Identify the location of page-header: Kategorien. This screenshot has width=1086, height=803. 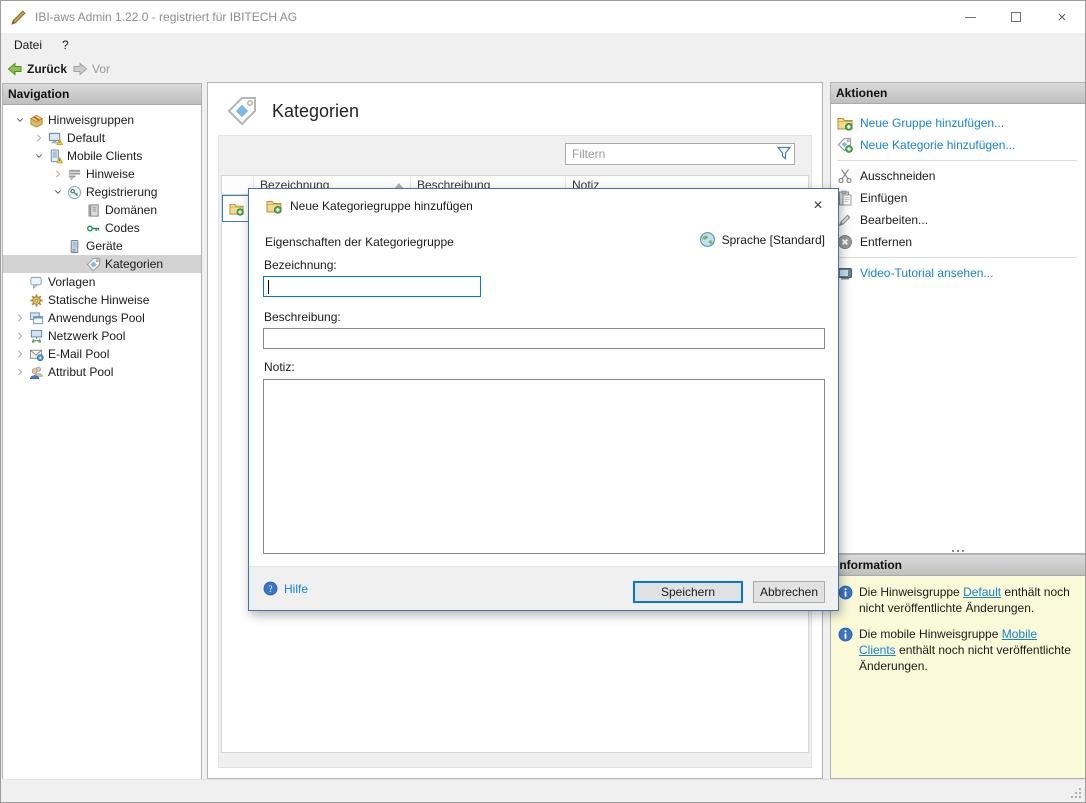
(292, 111).